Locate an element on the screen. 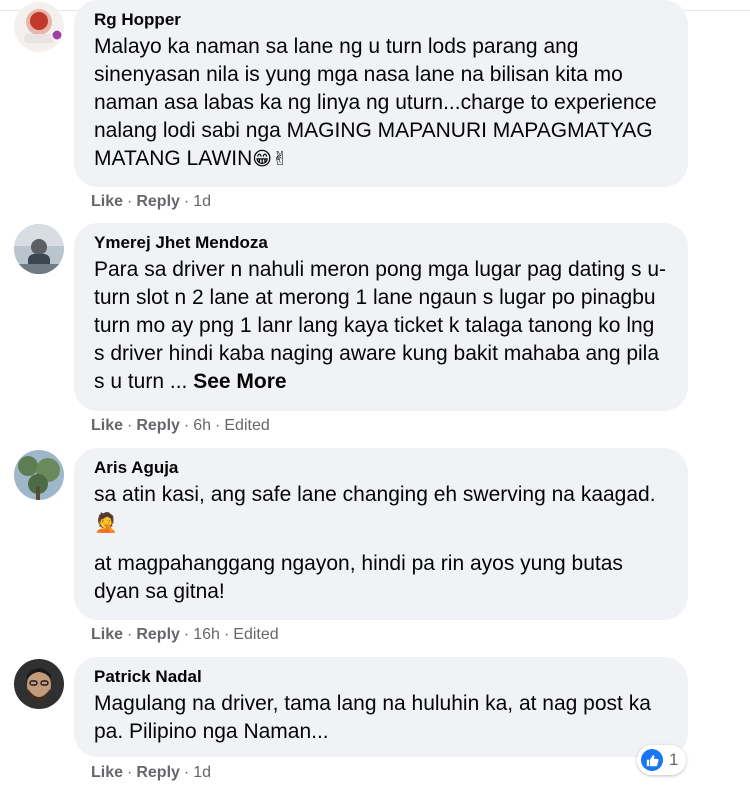 The width and height of the screenshot is (750, 791). comment-timestamp: 6h is located at coordinates (202, 425).